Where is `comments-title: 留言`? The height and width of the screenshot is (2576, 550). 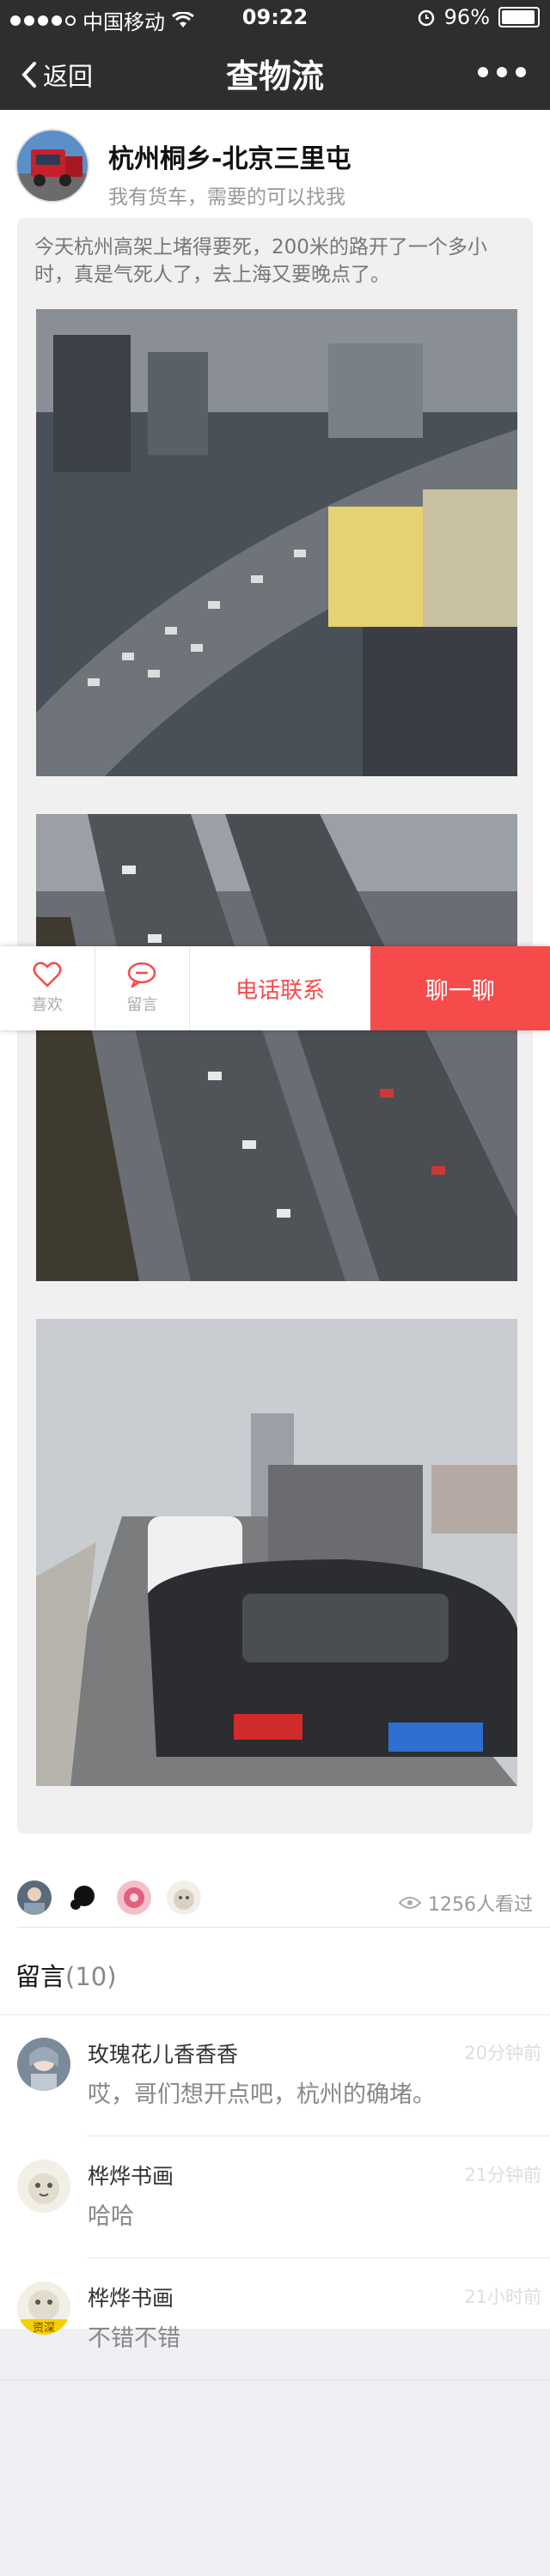 comments-title: 留言 is located at coordinates (40, 1976).